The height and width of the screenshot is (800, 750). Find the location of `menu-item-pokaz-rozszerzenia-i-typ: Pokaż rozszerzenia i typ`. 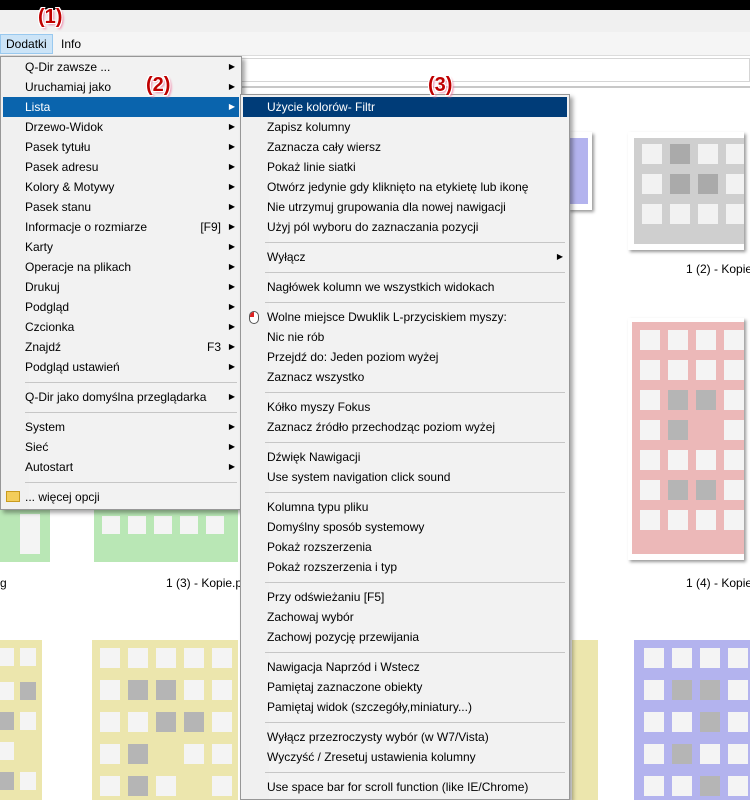

menu-item-pokaz-rozszerzenia-i-typ: Pokaż rozszerzenia i typ is located at coordinates (405, 567).